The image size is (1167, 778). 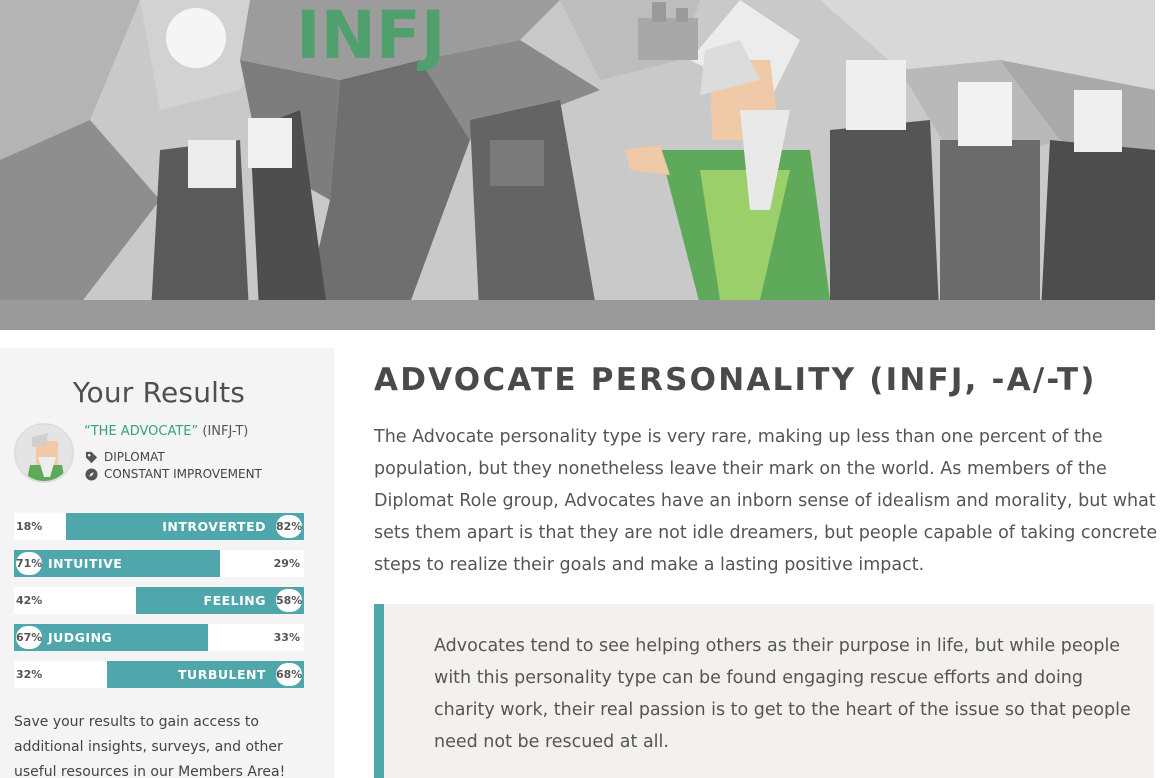 What do you see at coordinates (91, 474) in the screenshot?
I see `compass-icon` at bounding box center [91, 474].